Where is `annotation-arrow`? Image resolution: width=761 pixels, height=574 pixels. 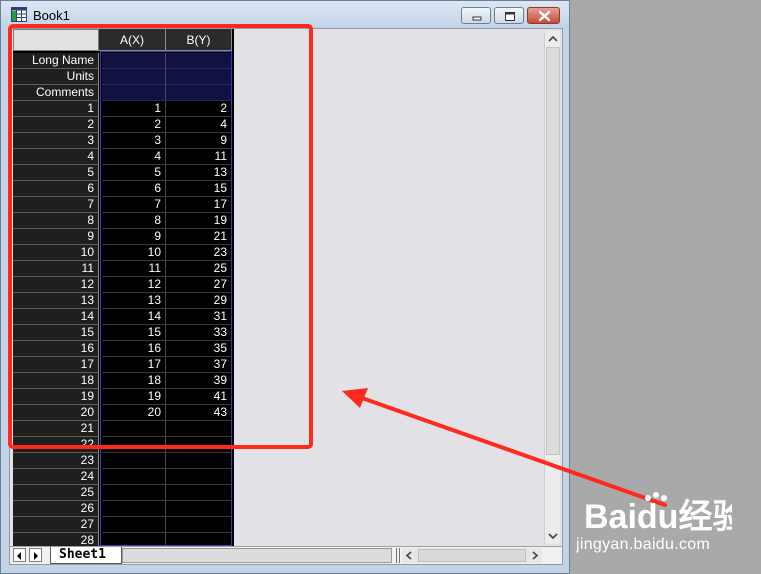 annotation-arrow is located at coordinates (504, 447).